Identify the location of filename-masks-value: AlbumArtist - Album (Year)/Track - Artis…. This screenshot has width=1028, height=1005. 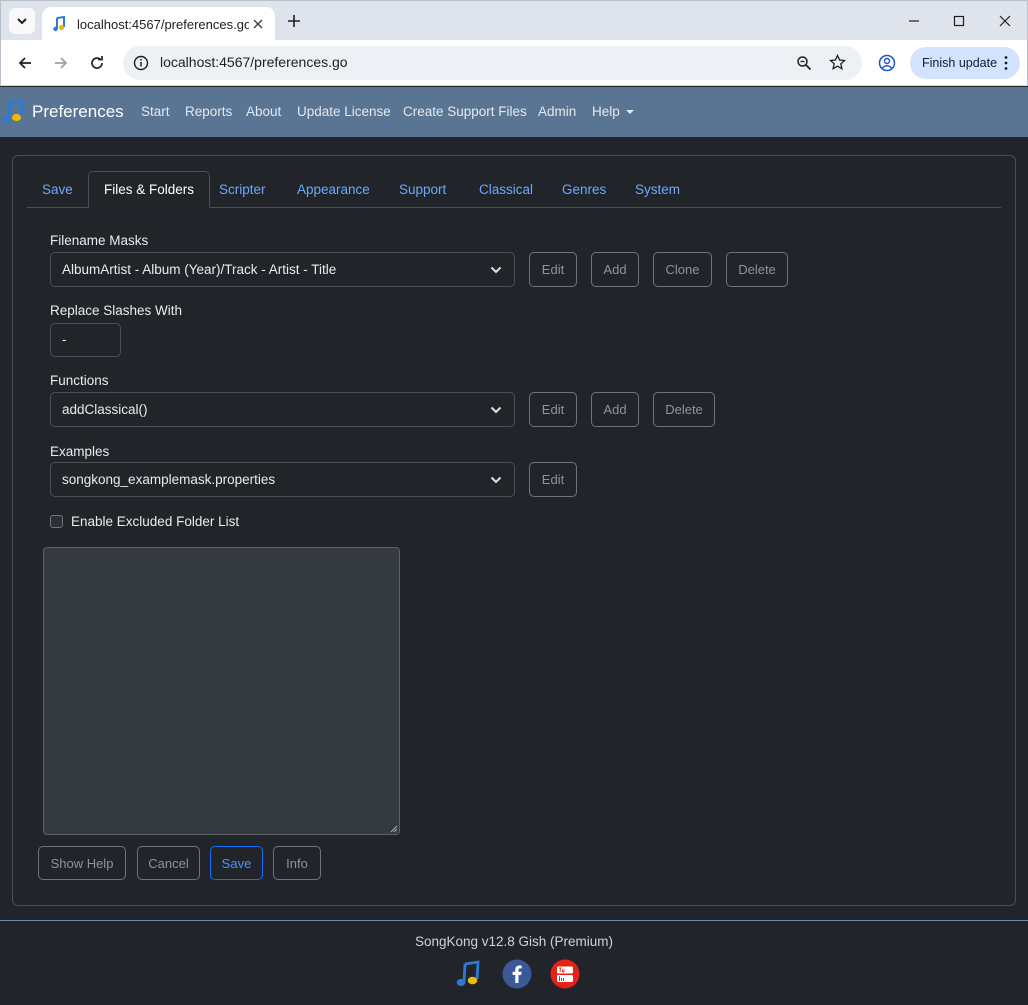
(199, 269).